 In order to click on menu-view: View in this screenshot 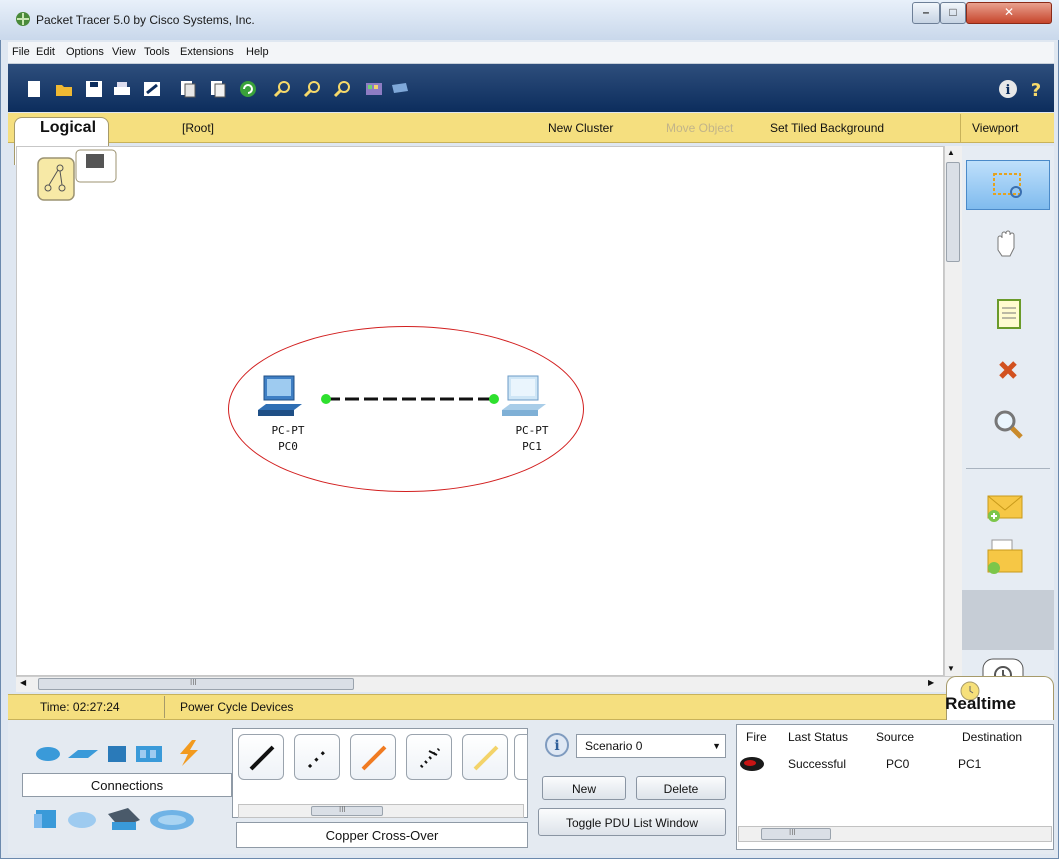, I will do `click(124, 52)`.